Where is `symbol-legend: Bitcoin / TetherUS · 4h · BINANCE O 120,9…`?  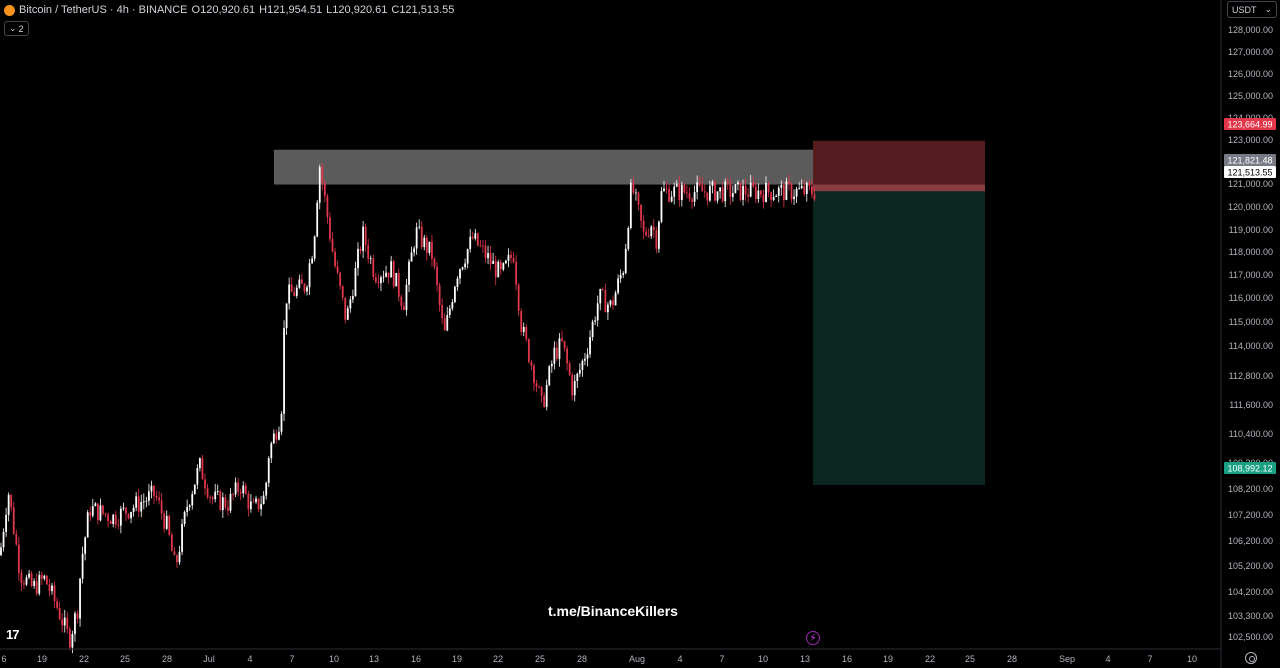
symbol-legend: Bitcoin / TetherUS · 4h · BINANCE O 120,9… is located at coordinates (229, 10).